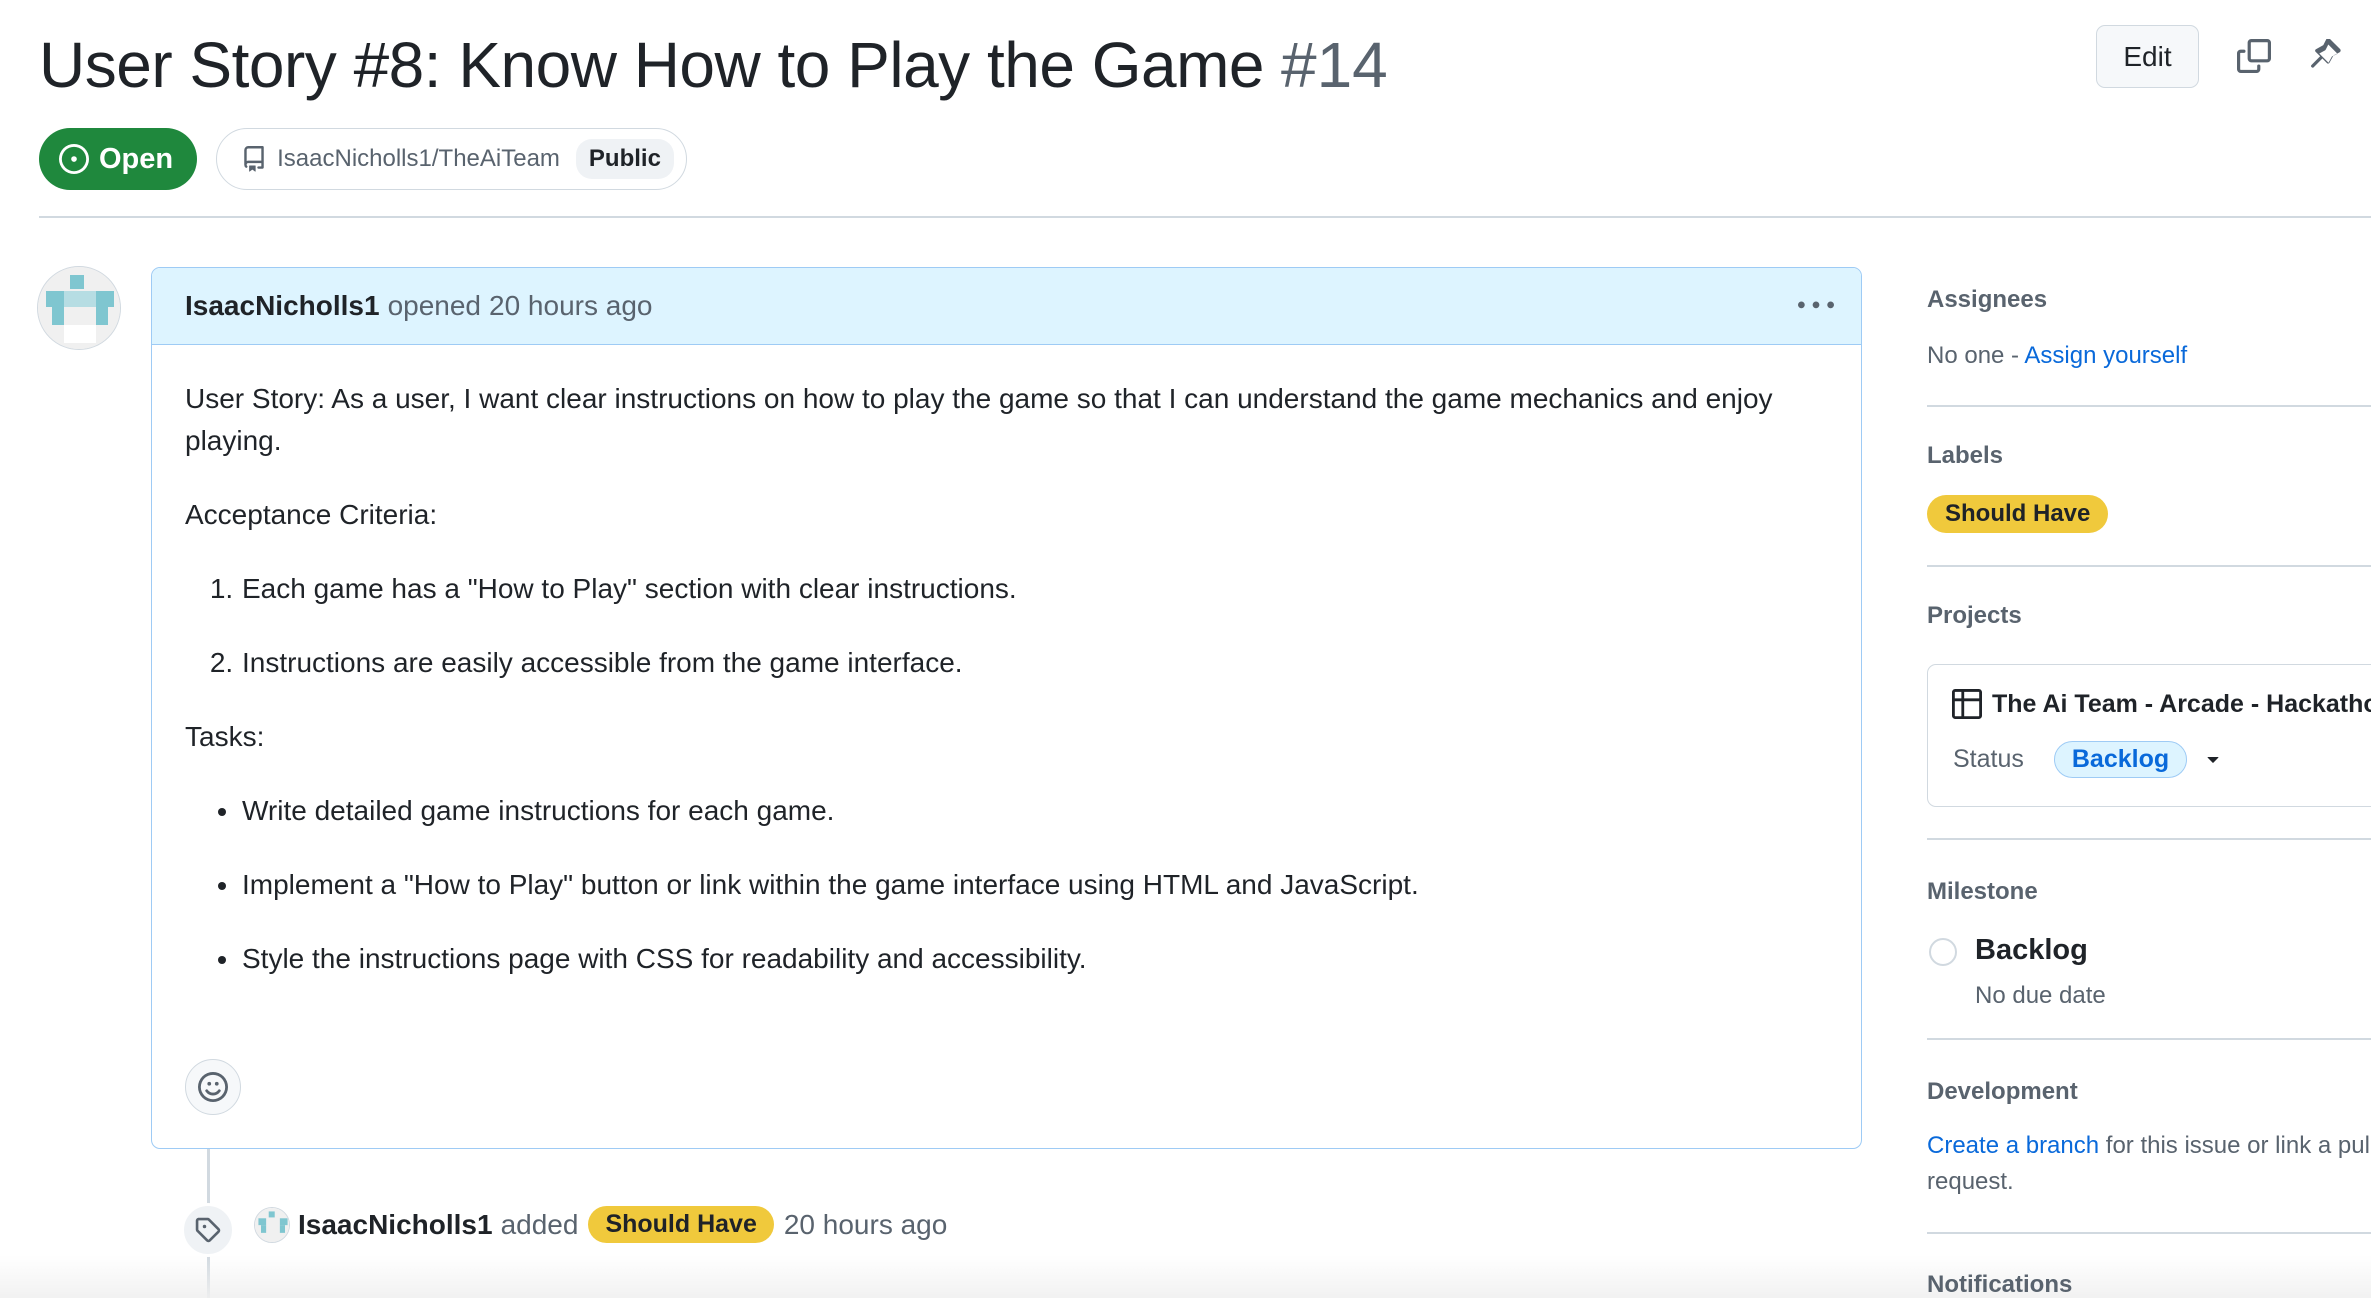 This screenshot has height=1298, width=2371. Describe the element at coordinates (1988, 759) in the screenshot. I see `project-status-label: Status` at that location.